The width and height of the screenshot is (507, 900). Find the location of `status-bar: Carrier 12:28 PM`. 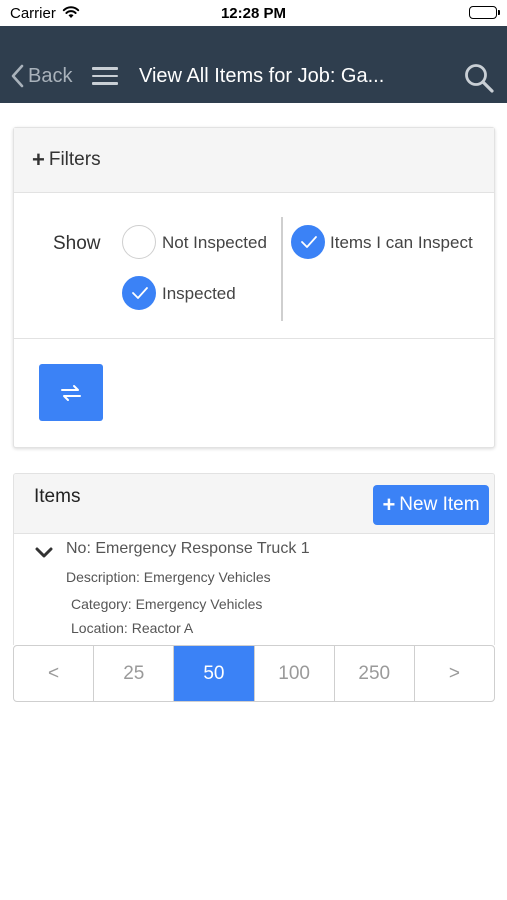

status-bar: Carrier 12:28 PM is located at coordinates (253, 13).